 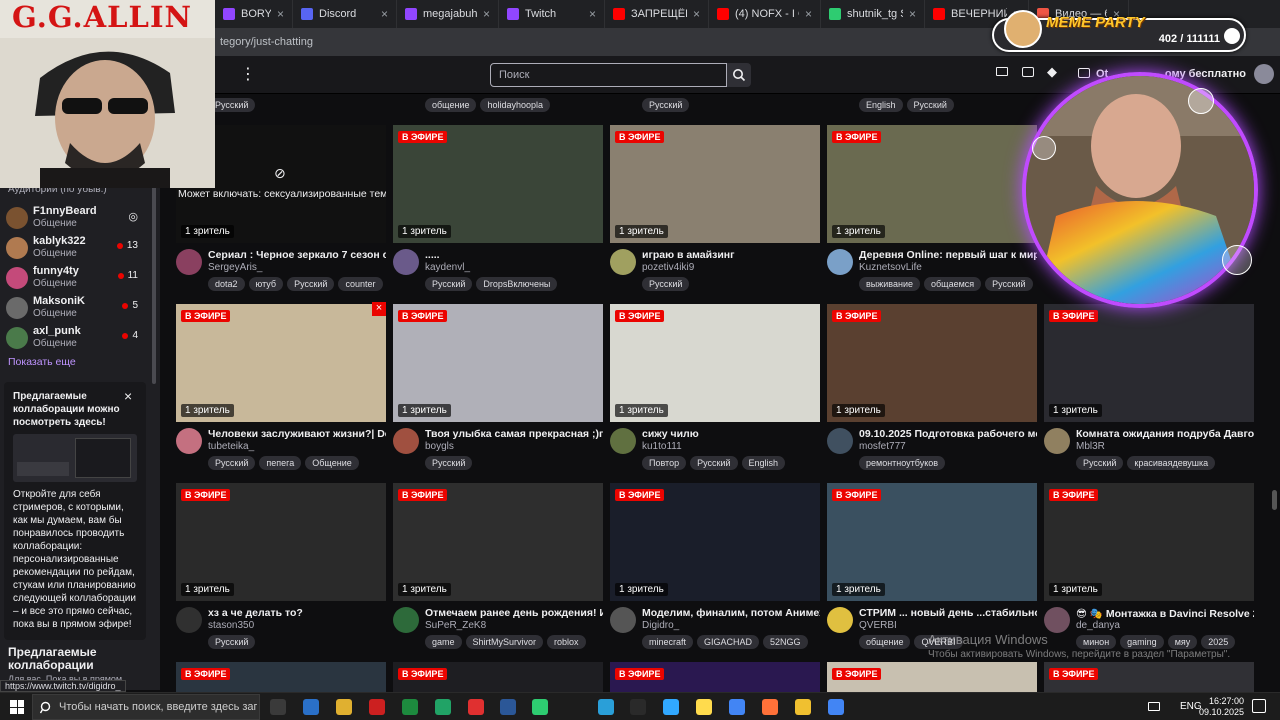 I want to click on tag: красиваядевушка, so click(x=1171, y=463).